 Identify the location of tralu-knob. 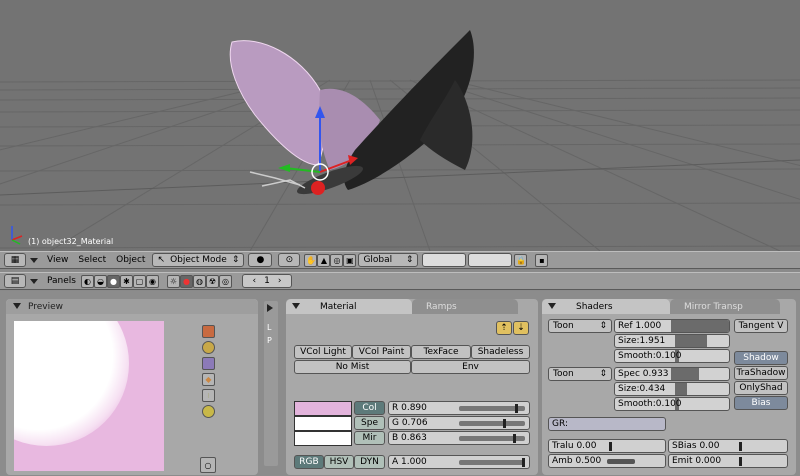
(610, 446).